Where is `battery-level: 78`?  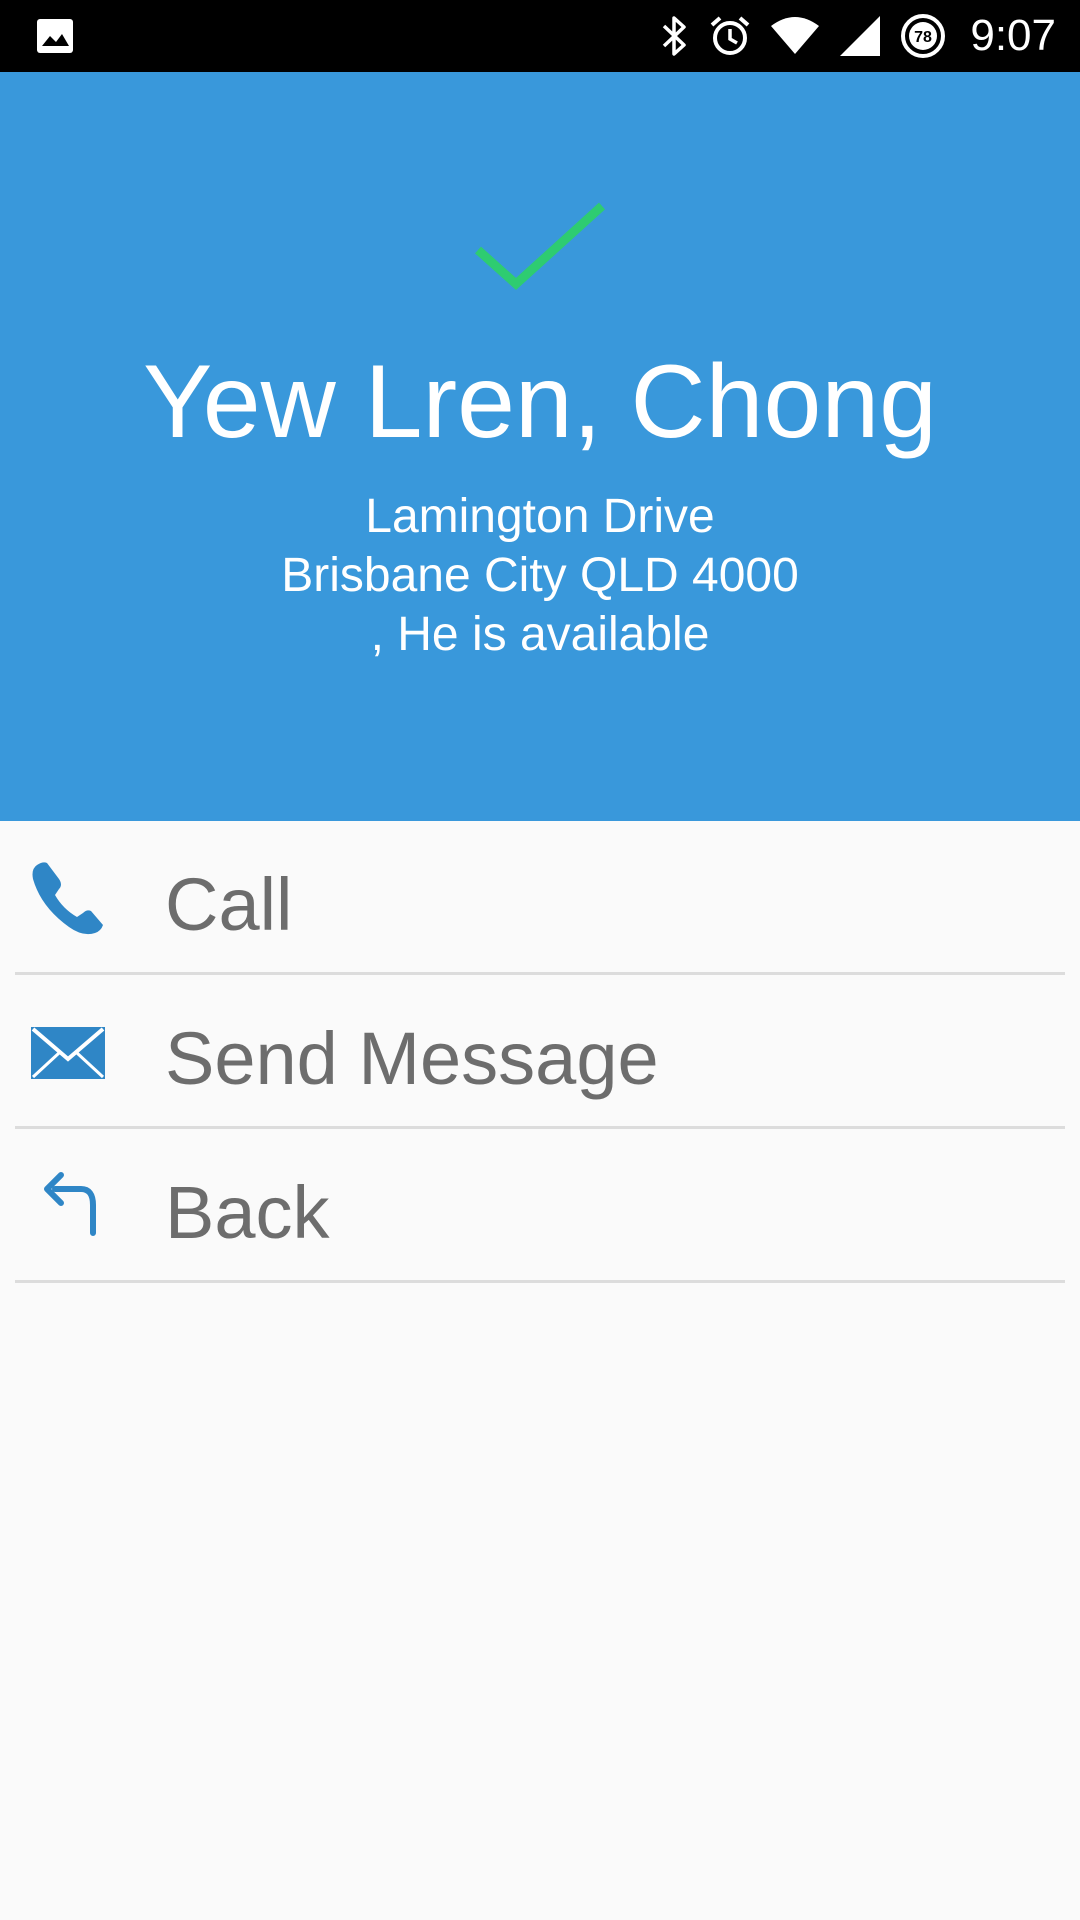 battery-level: 78 is located at coordinates (923, 37).